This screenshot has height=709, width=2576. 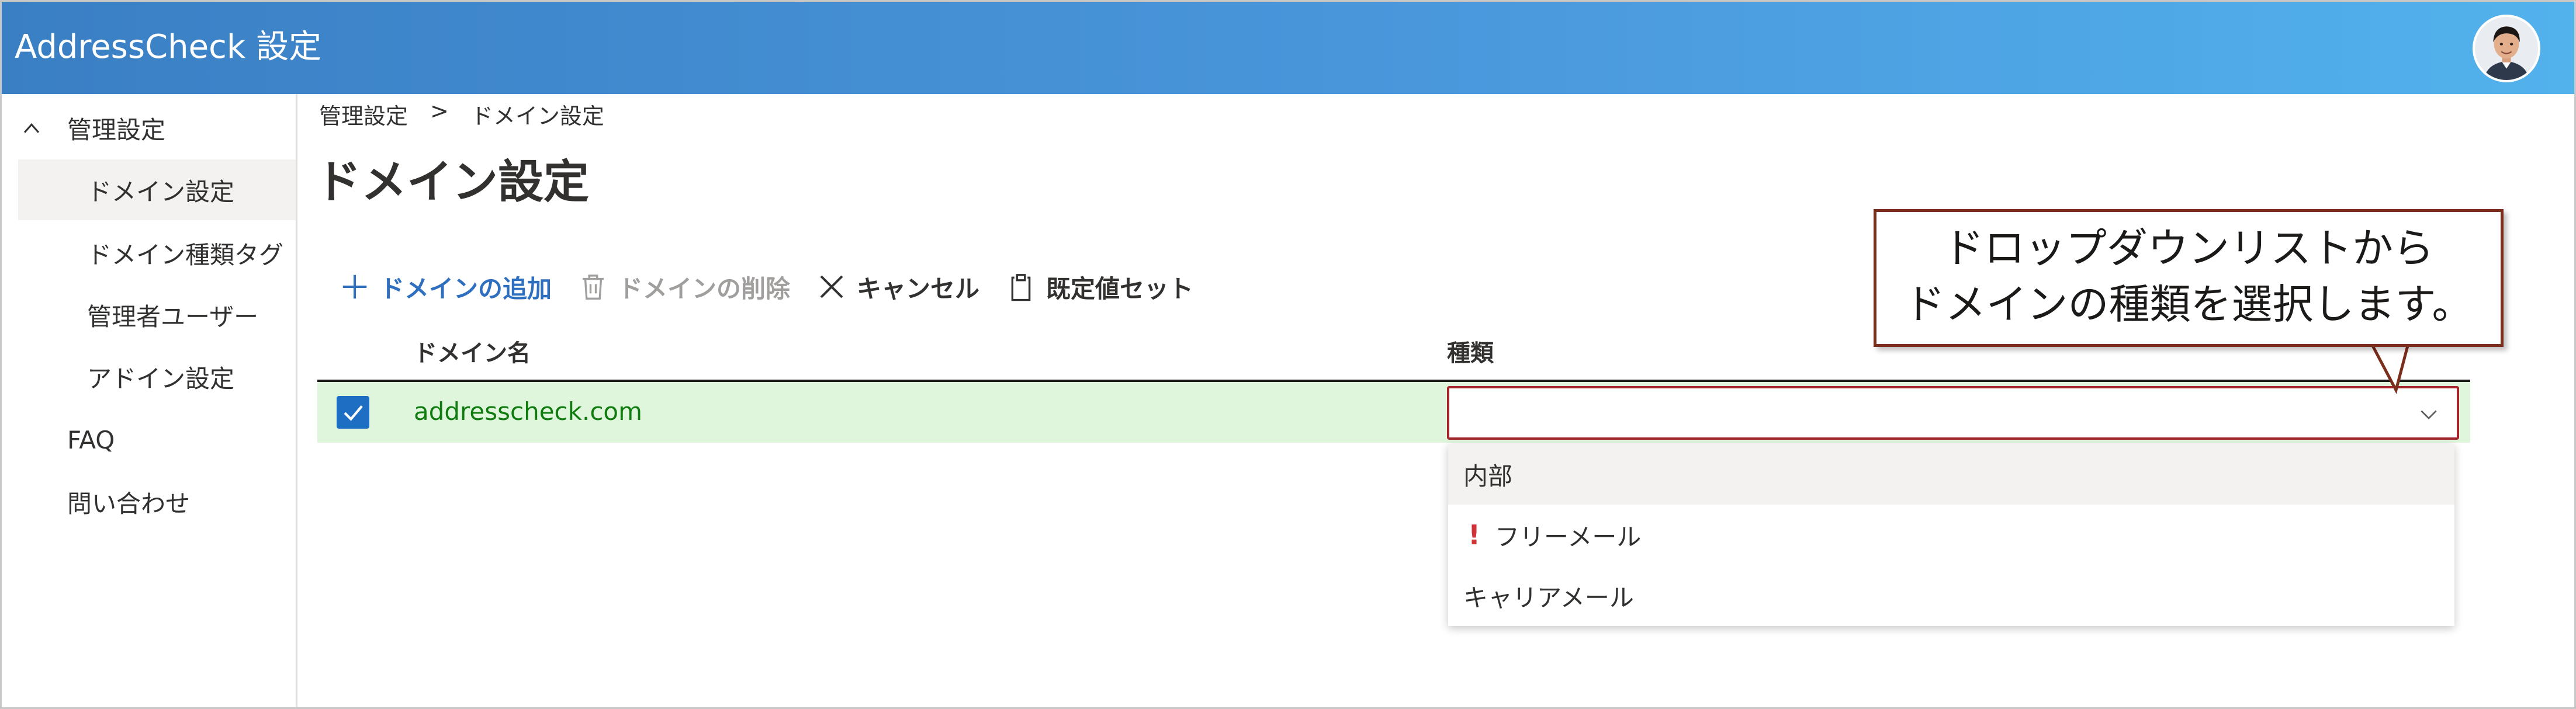 What do you see at coordinates (1953, 413) in the screenshot?
I see `domain-type-dropdown` at bounding box center [1953, 413].